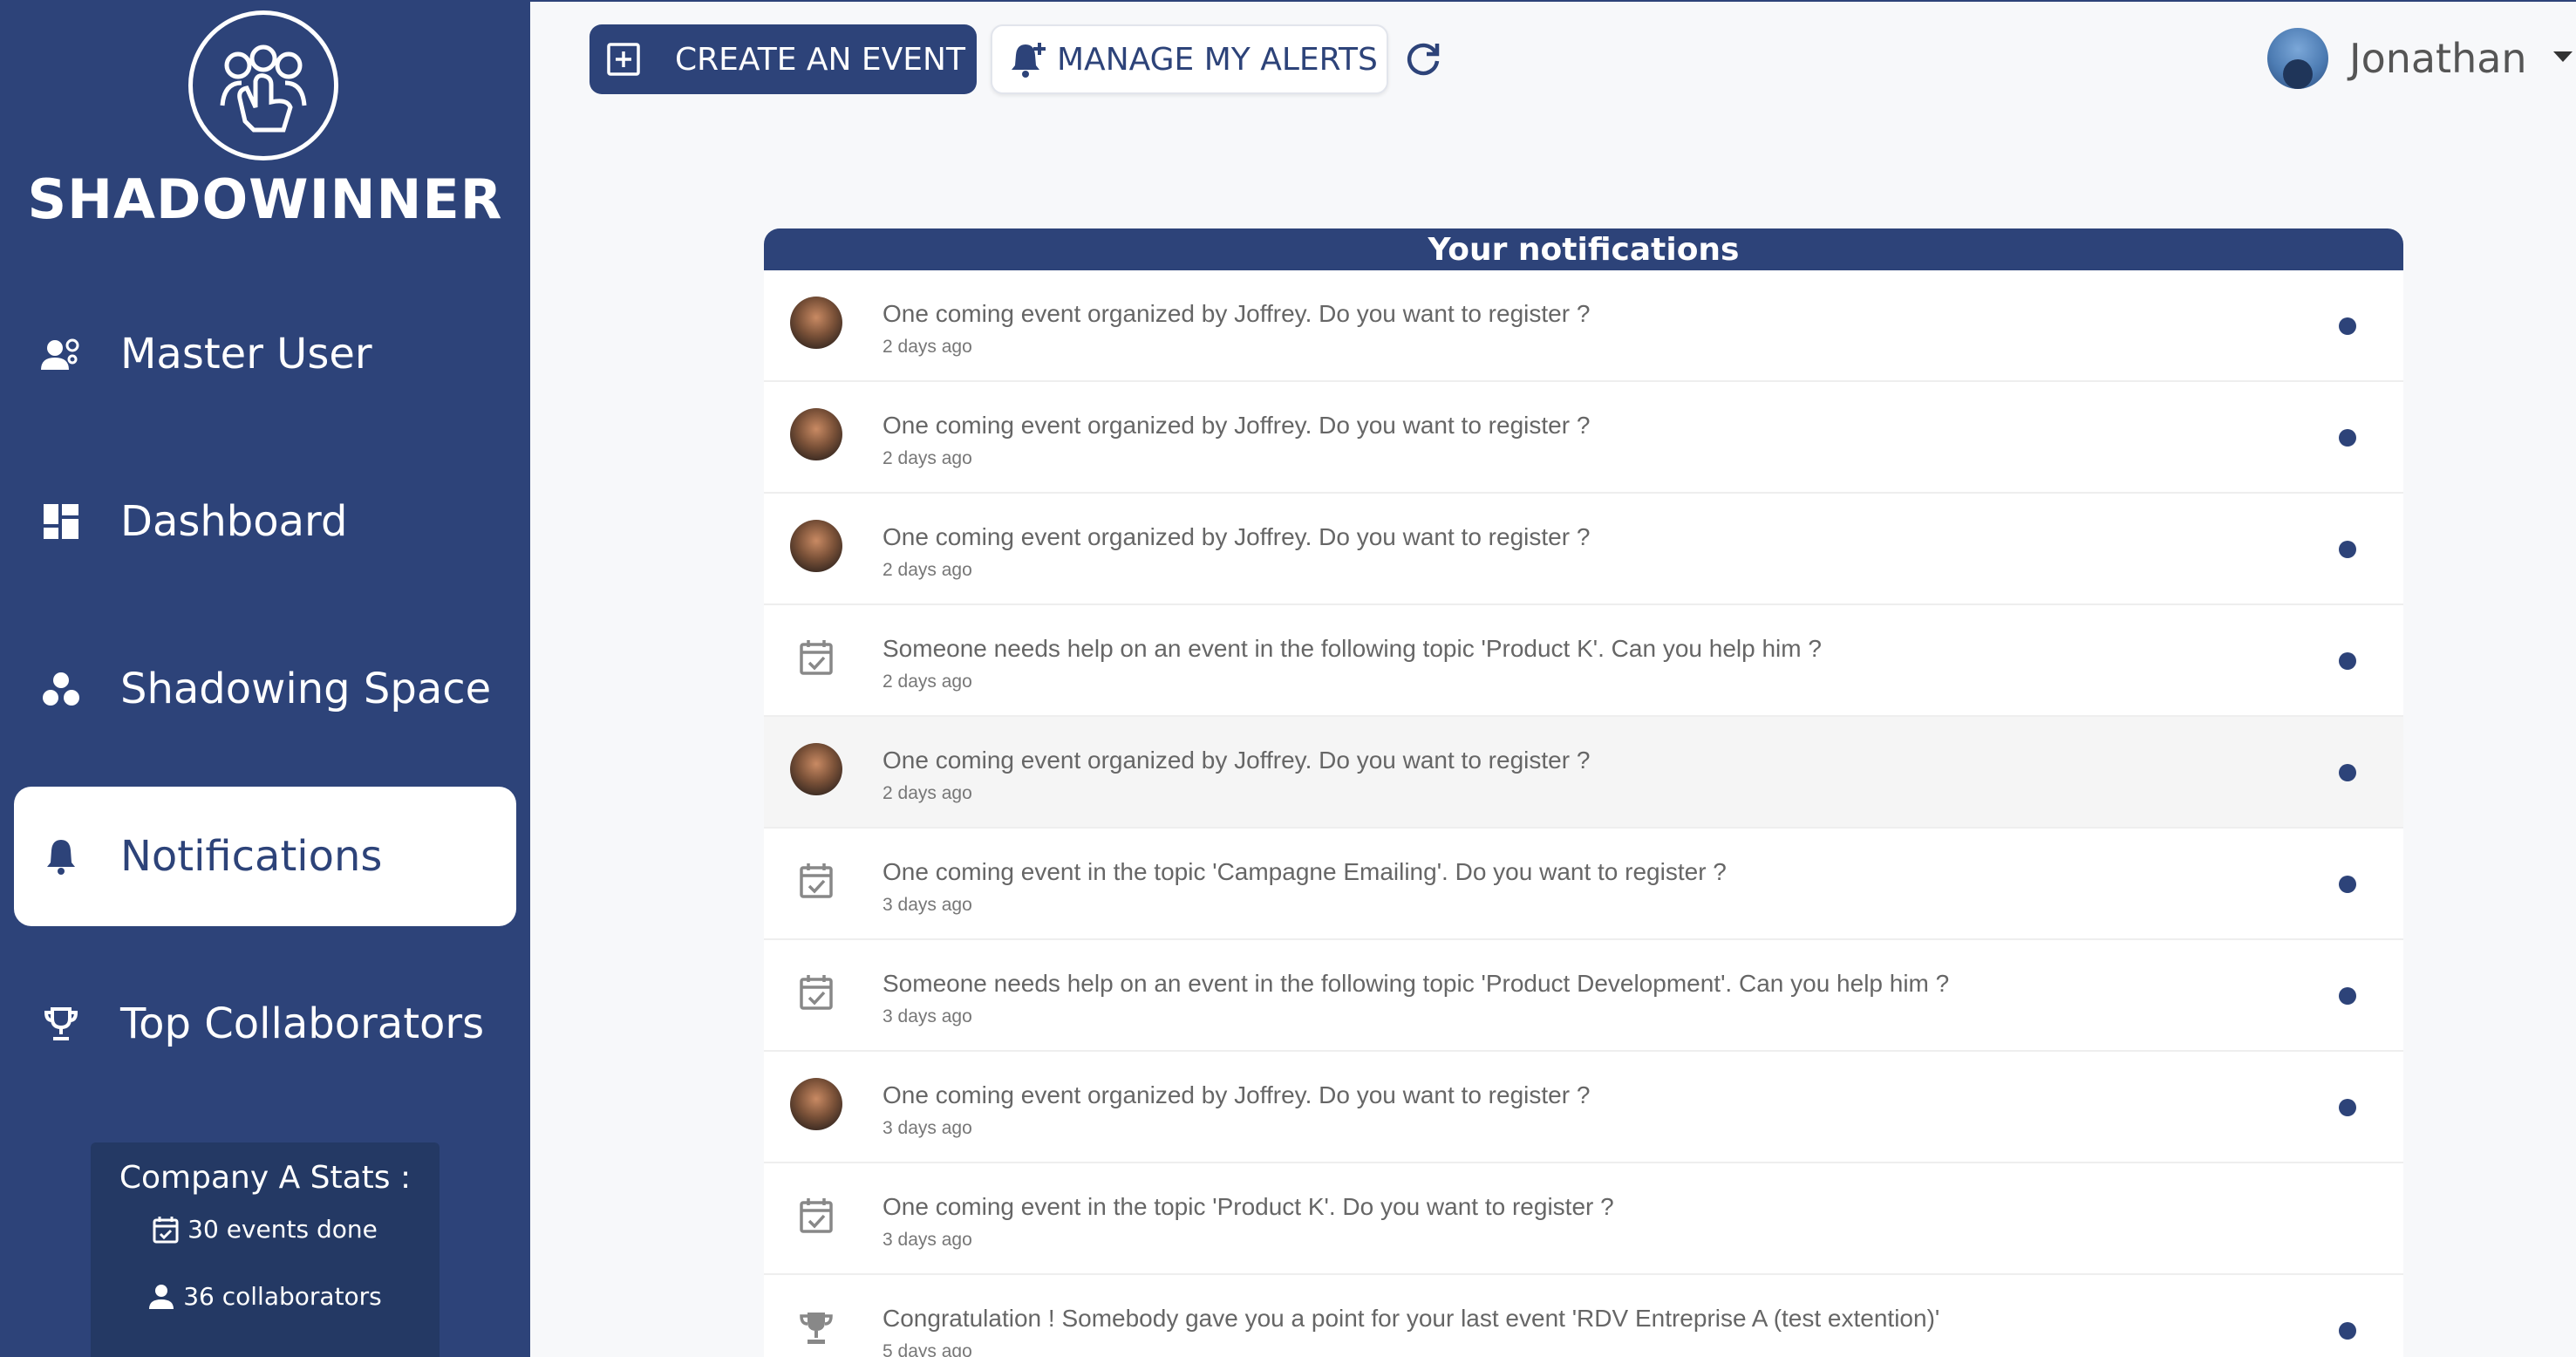 The width and height of the screenshot is (2576, 1357). Describe the element at coordinates (1218, 60) in the screenshot. I see `manage-alerts-label: MANAGE MY ALERTS` at that location.